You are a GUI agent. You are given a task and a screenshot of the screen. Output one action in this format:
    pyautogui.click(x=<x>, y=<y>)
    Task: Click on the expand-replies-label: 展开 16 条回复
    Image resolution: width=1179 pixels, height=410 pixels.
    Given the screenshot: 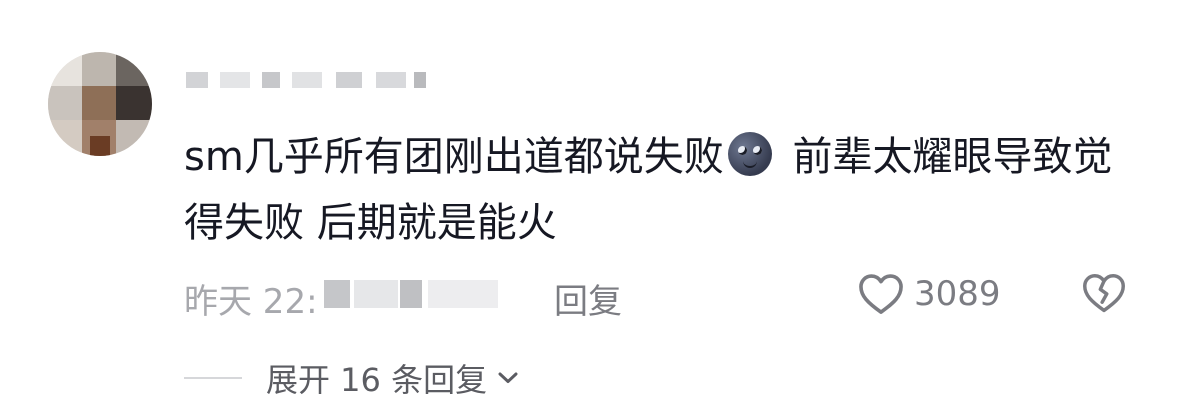 What is the action you would take?
    pyautogui.click(x=377, y=380)
    